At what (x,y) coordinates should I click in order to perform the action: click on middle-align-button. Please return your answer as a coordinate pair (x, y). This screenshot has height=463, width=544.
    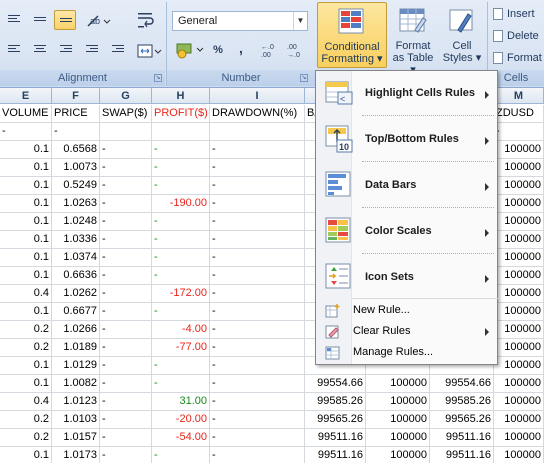
    Looking at the image, I should click on (39, 20).